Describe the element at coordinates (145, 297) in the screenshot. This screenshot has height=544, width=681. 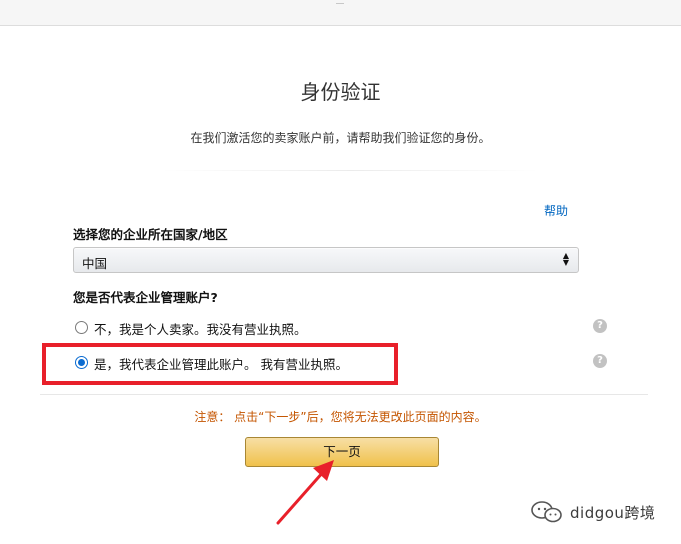
I see `business-question-label: 您是否代表企业管理账户?` at that location.